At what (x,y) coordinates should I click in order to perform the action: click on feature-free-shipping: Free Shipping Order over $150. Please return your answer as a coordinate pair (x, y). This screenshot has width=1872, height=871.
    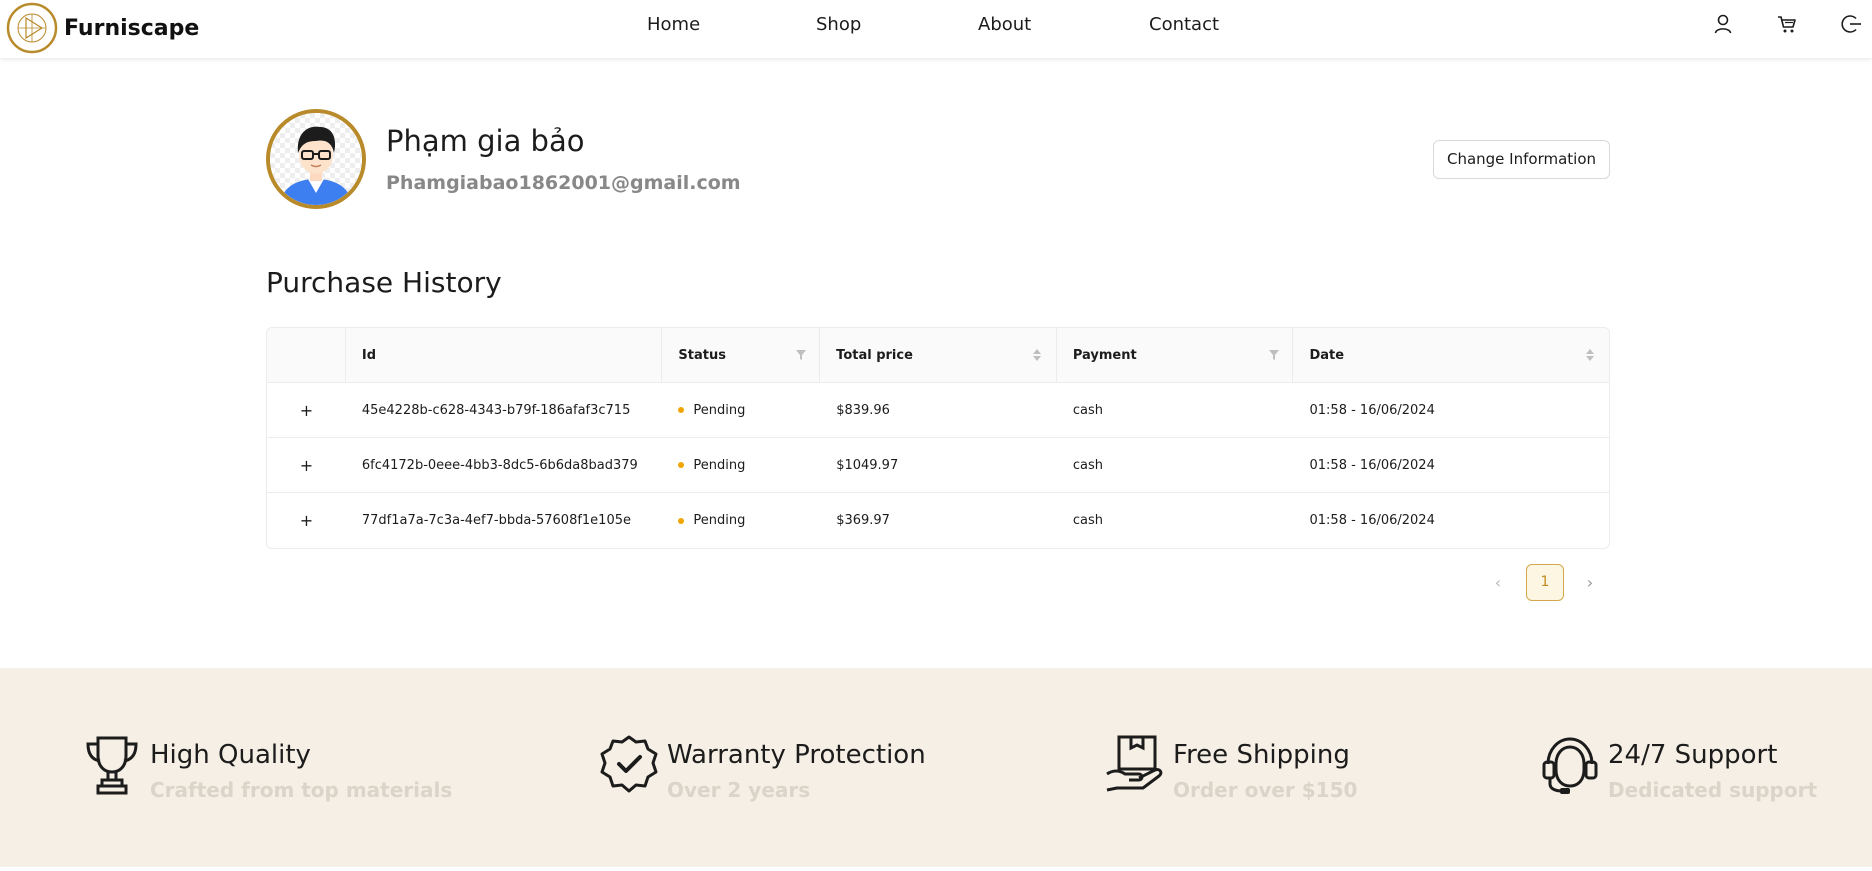
    Looking at the image, I should click on (1231, 768).